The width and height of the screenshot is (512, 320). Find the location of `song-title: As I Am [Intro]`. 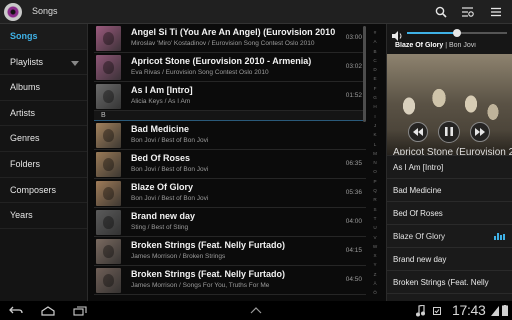

song-title: As I Am [Intro] is located at coordinates (162, 90).